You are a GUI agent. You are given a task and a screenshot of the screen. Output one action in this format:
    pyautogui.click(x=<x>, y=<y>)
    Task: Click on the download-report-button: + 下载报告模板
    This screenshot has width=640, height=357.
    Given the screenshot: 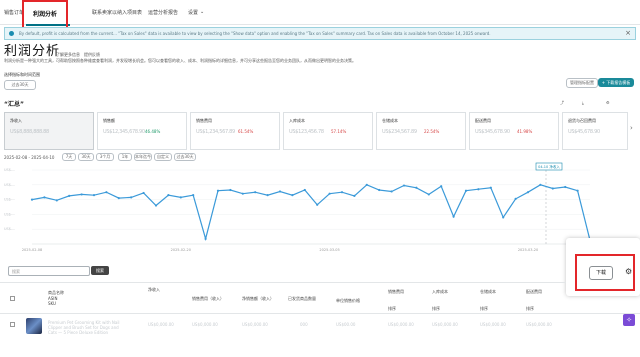 What is the action you would take?
    pyautogui.click(x=616, y=82)
    